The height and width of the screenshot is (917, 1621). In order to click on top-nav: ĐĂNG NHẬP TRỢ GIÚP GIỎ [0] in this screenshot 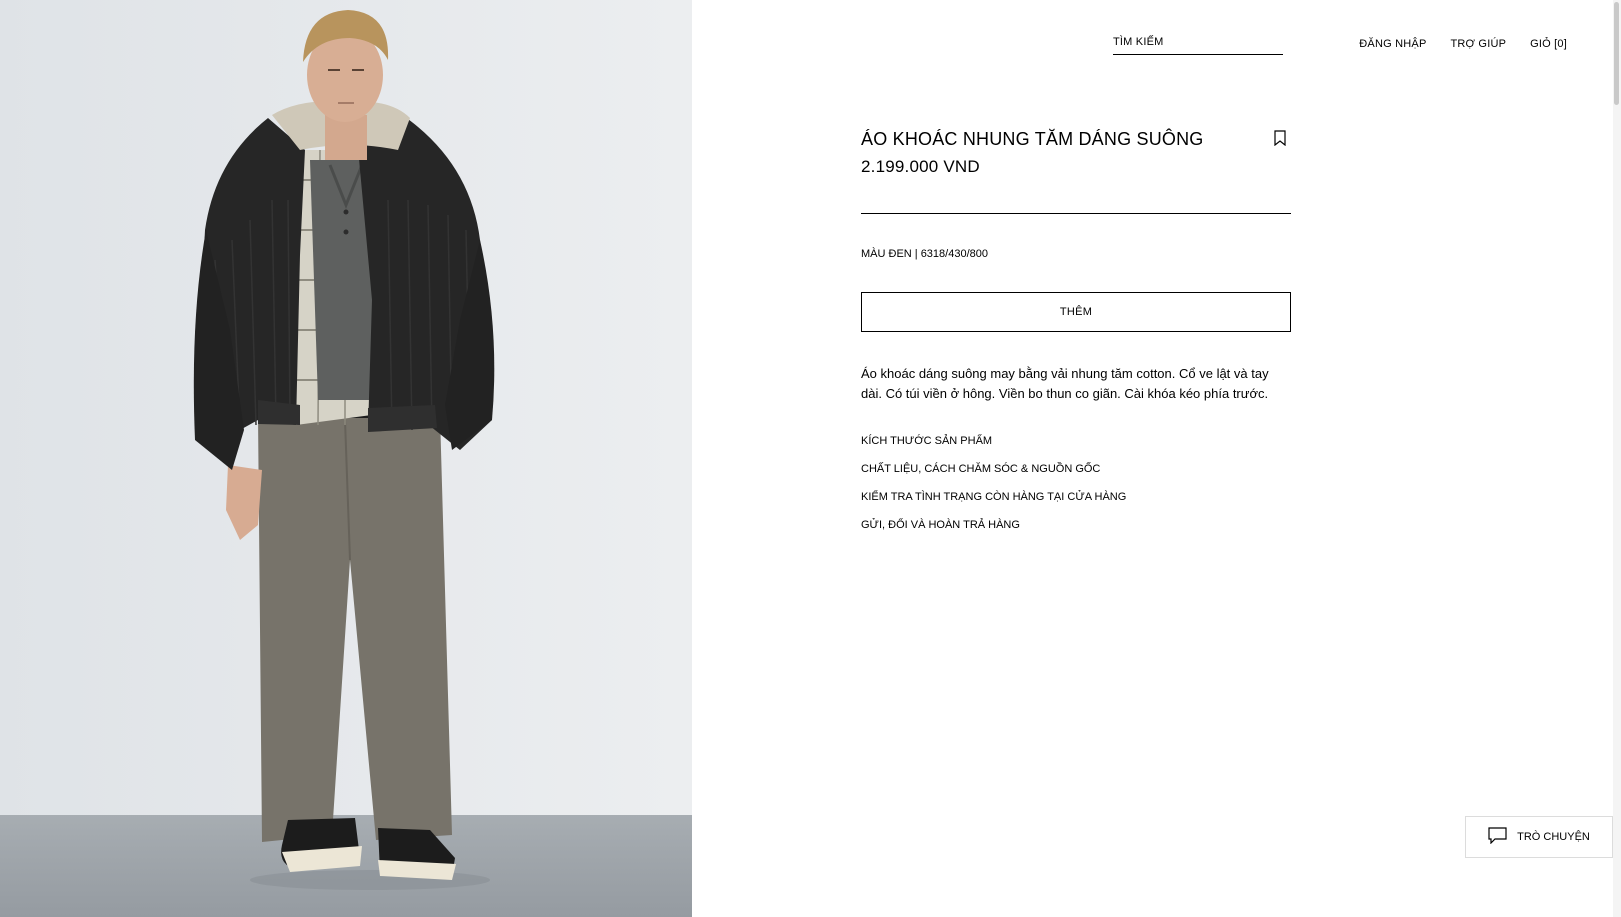, I will do `click(1463, 44)`.